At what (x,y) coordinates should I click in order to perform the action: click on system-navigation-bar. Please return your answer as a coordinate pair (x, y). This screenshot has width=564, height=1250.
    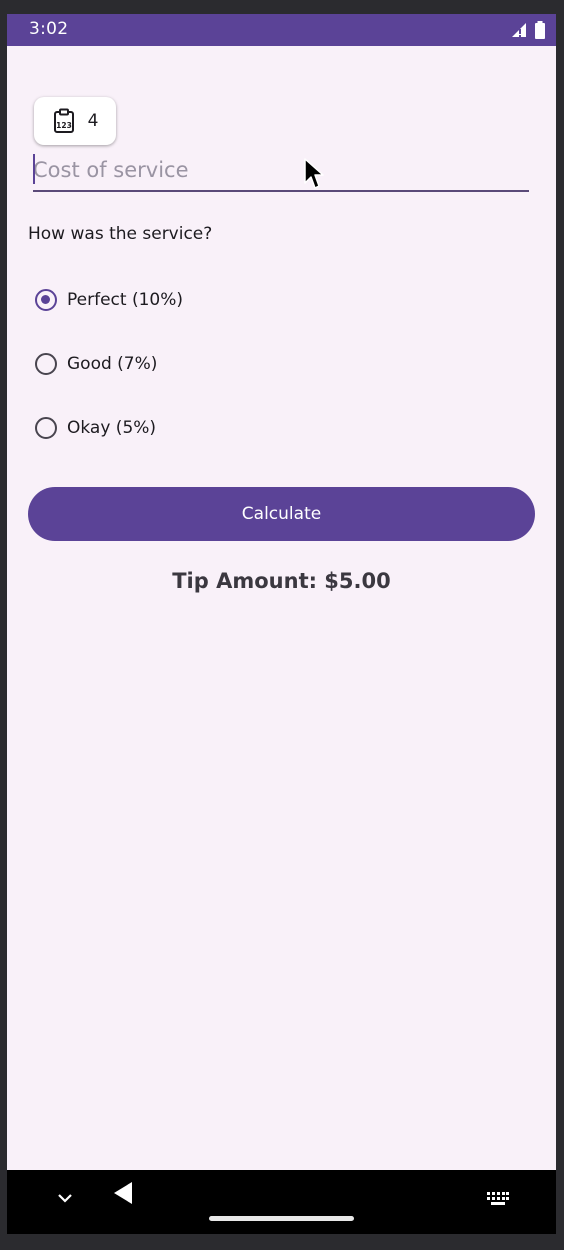
    Looking at the image, I should click on (281, 1202).